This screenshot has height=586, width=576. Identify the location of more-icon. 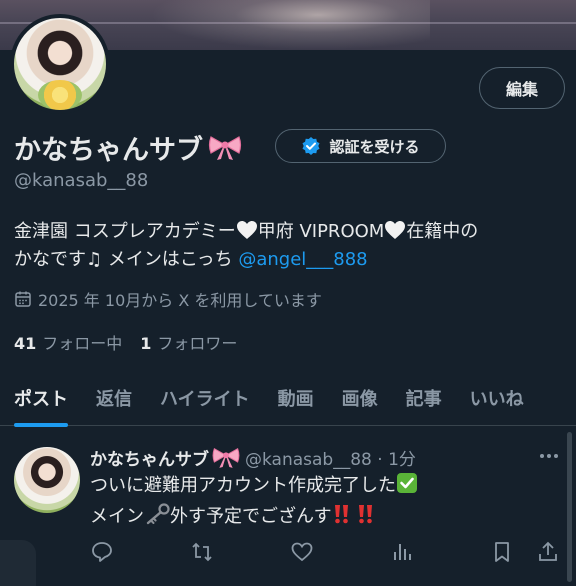
(549, 456).